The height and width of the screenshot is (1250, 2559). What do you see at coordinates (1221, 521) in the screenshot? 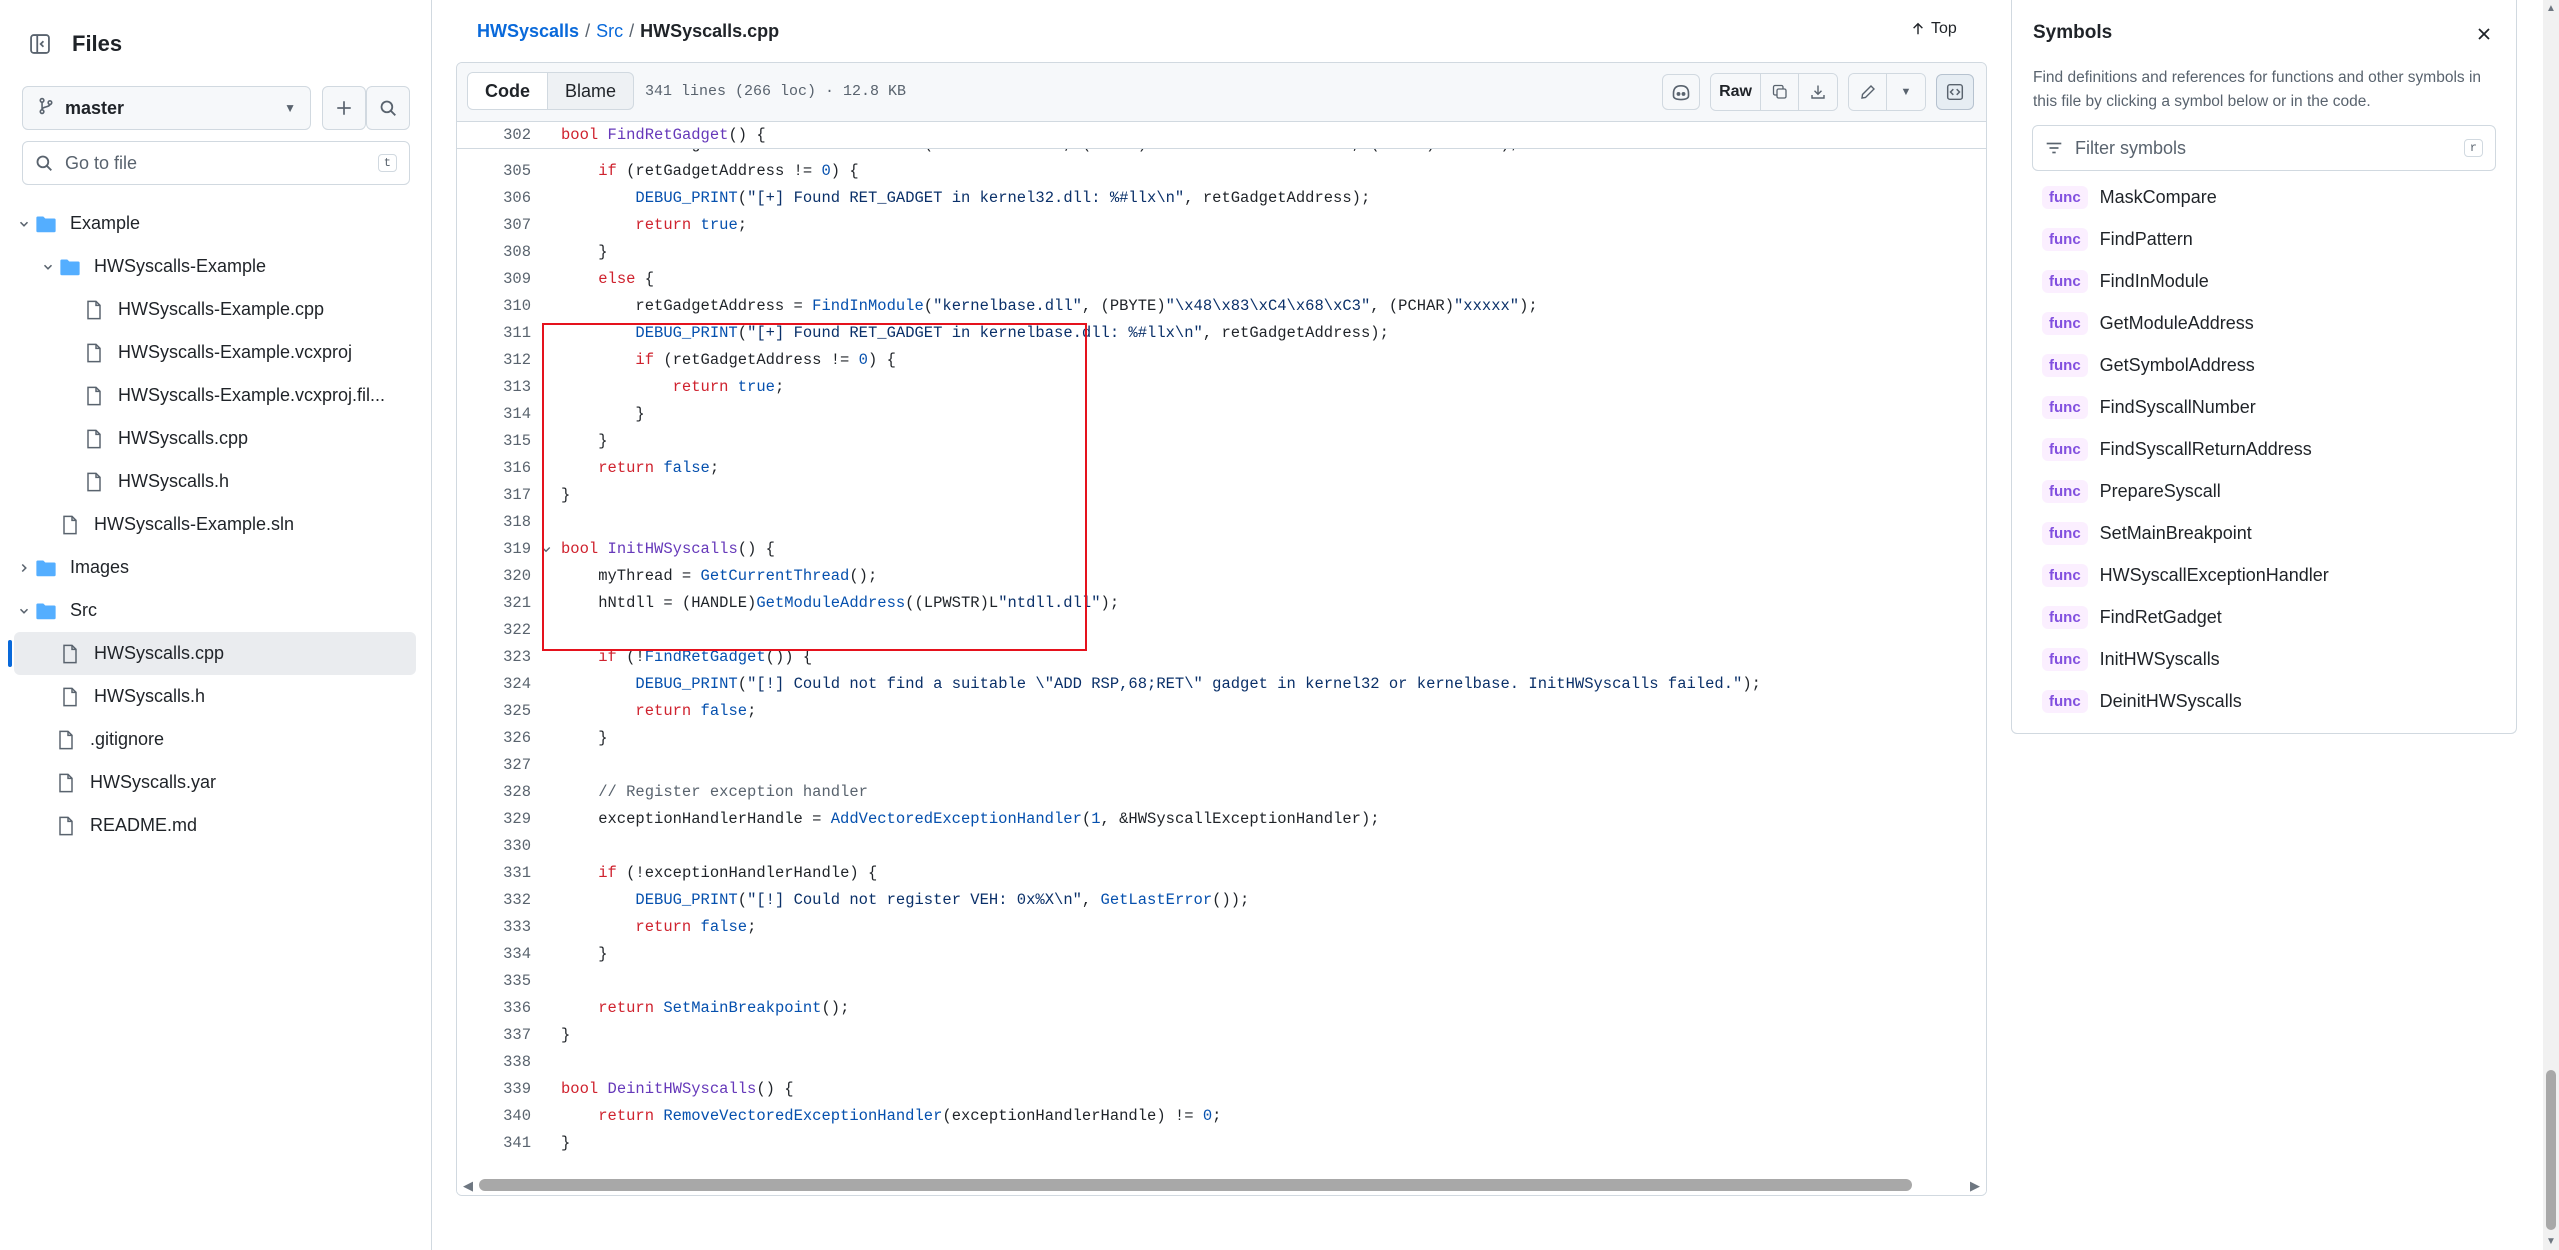
I see `code-line: 318` at bounding box center [1221, 521].